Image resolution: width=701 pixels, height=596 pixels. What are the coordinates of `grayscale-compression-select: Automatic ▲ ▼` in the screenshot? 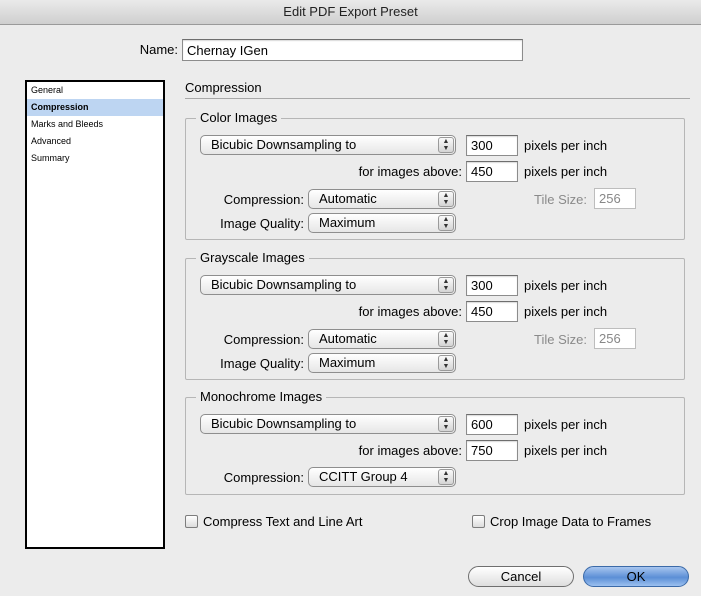 It's located at (382, 339).